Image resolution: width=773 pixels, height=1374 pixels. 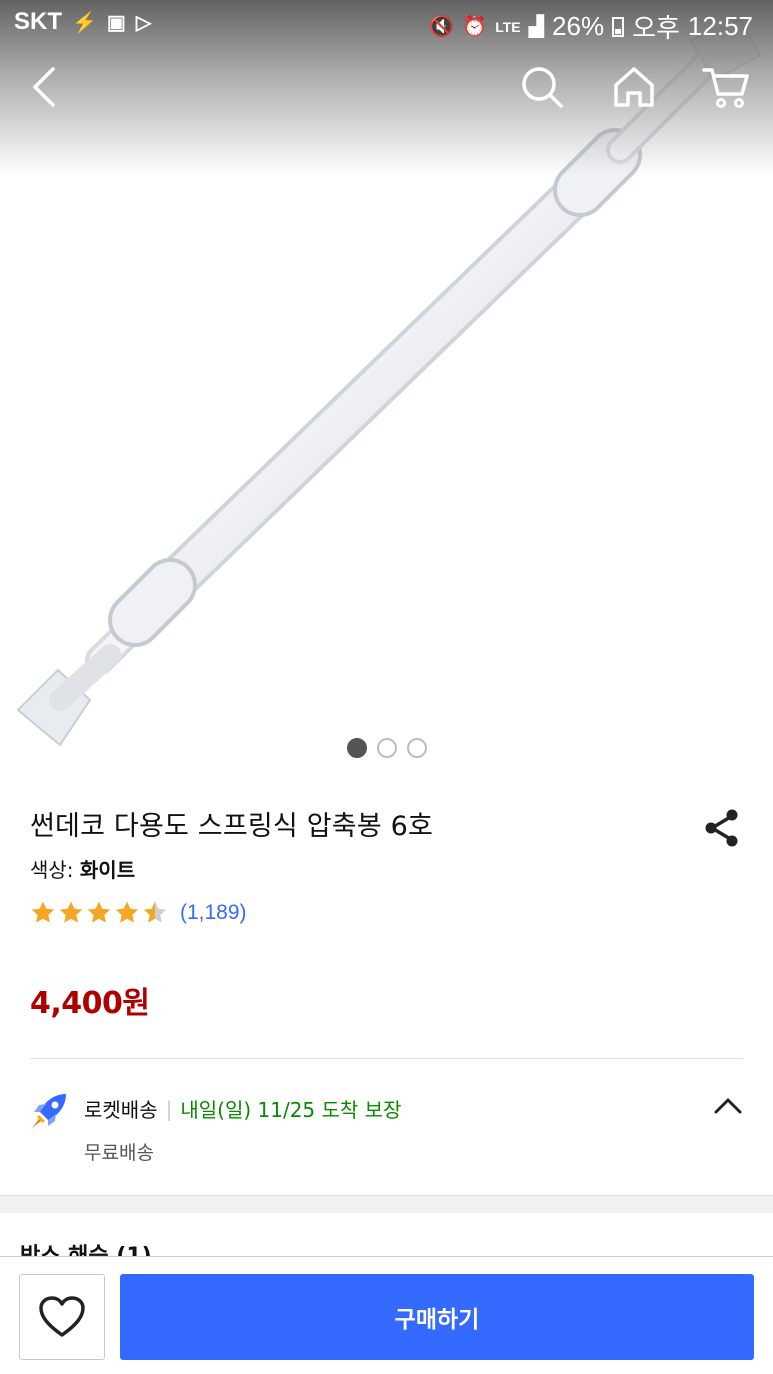 I want to click on cart-button, so click(x=726, y=87).